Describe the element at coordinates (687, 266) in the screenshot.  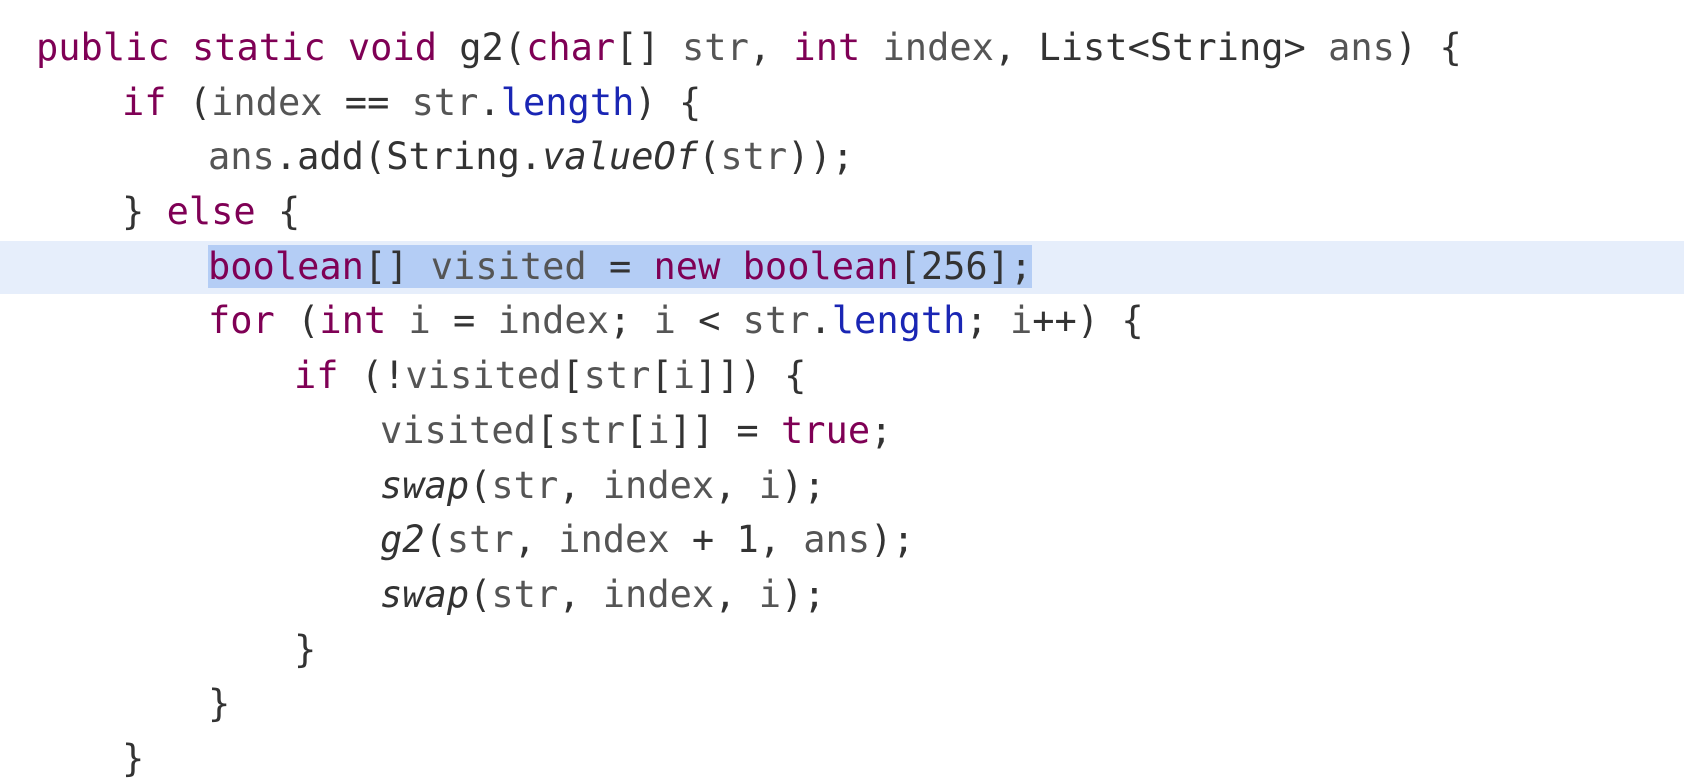
I see `keyword-token: new` at that location.